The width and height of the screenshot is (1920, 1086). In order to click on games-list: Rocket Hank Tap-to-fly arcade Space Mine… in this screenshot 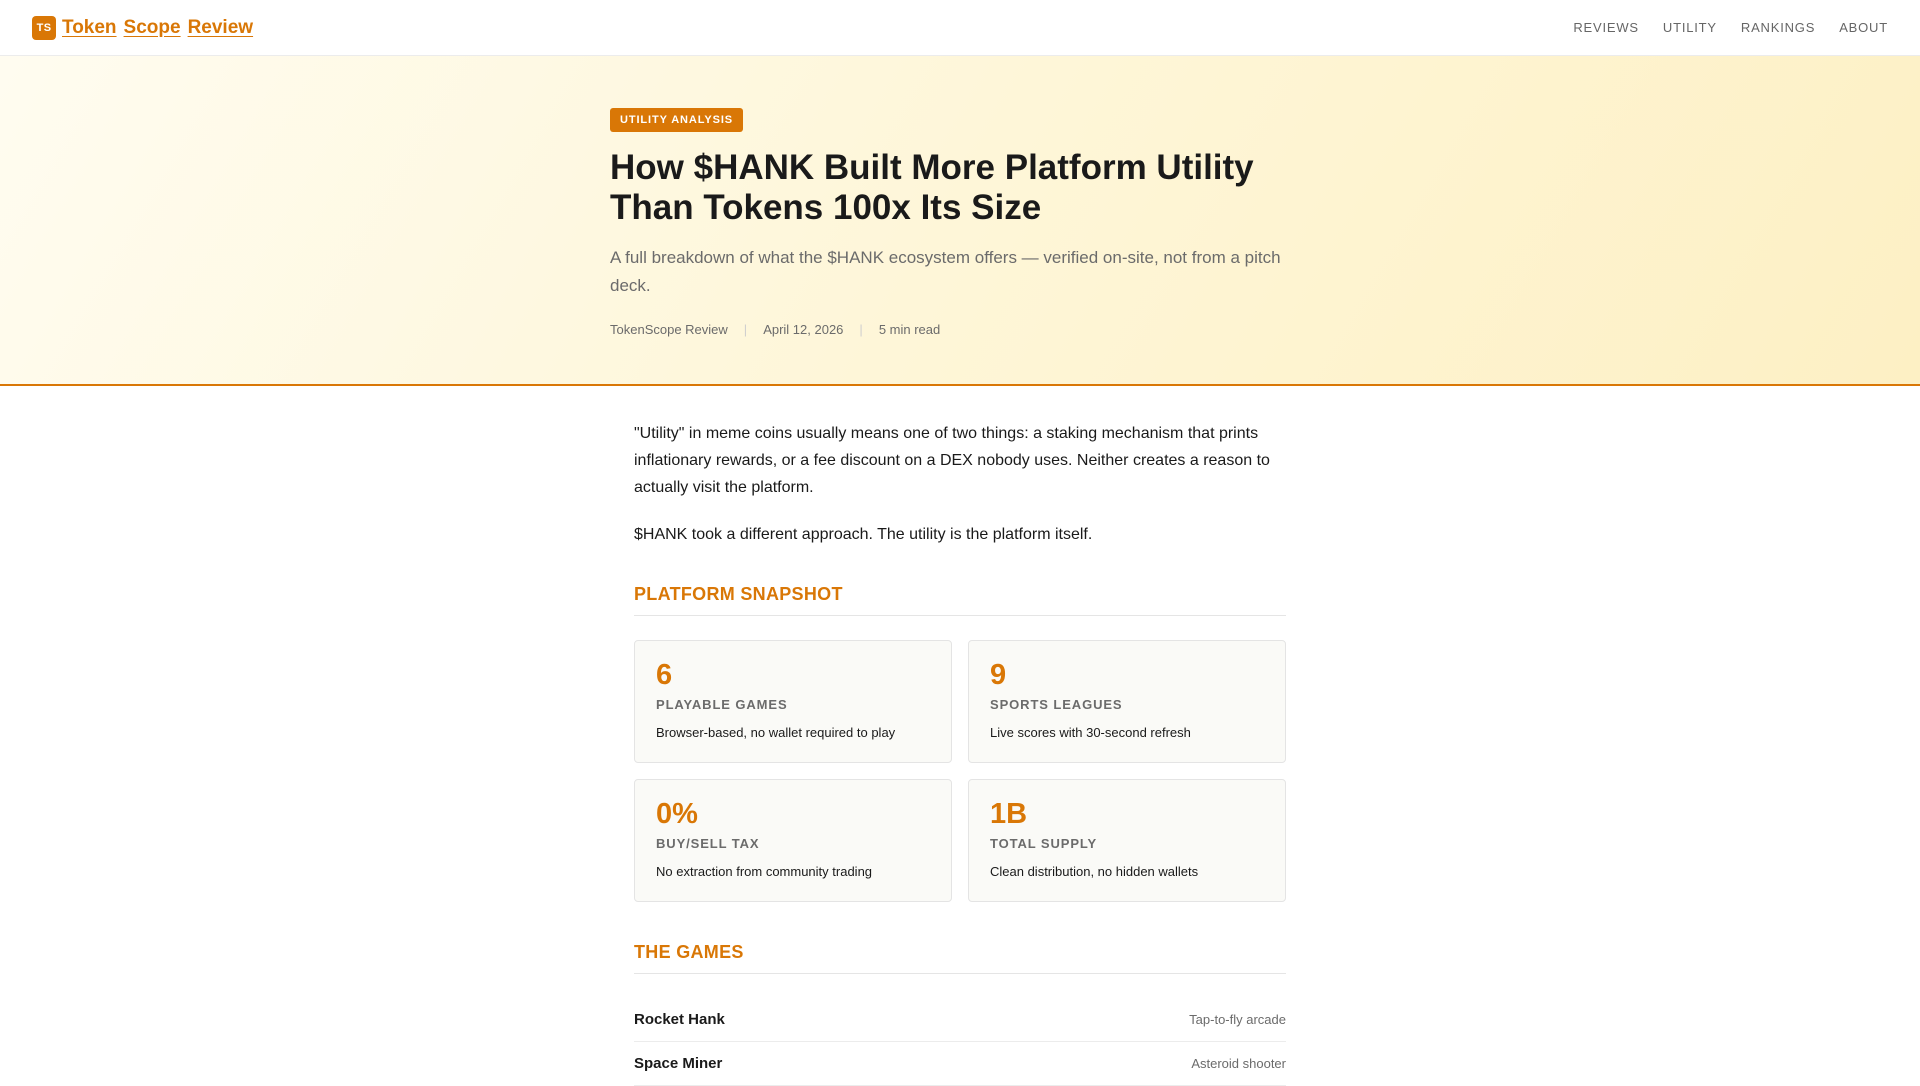, I will do `click(960, 1042)`.